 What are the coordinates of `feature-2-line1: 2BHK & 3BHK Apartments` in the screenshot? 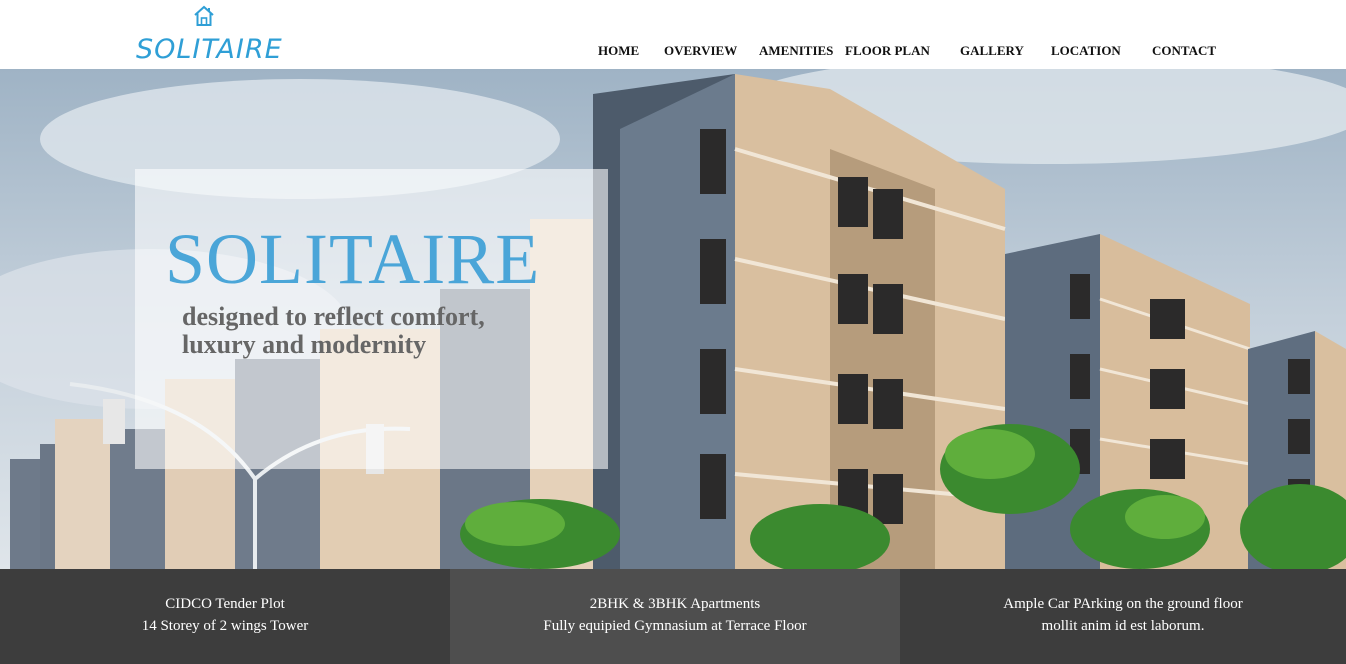 It's located at (675, 604).